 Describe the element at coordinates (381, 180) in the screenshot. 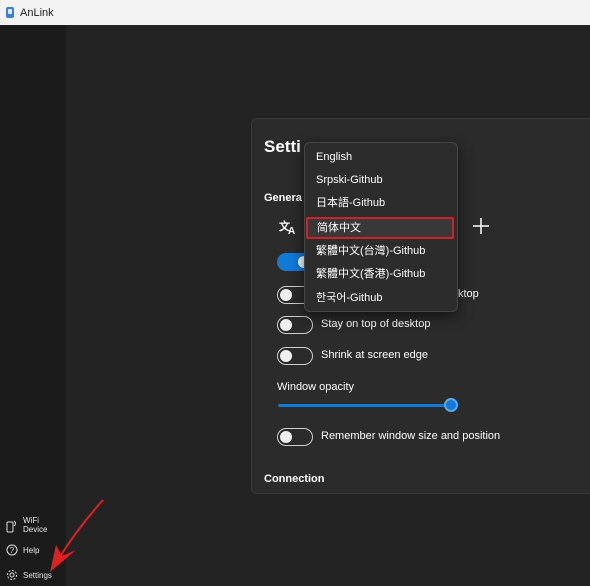

I see `language-option: Srpski-Github` at that location.